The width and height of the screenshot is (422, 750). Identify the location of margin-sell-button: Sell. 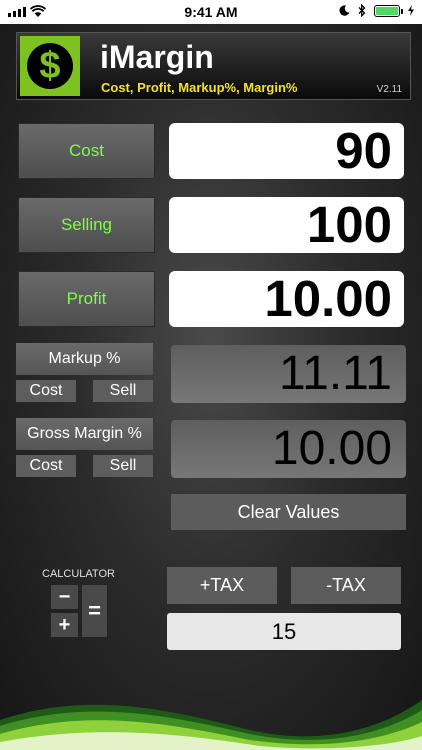
(123, 466).